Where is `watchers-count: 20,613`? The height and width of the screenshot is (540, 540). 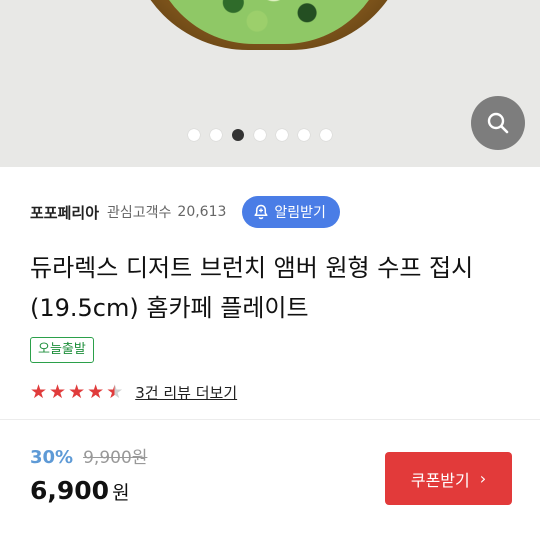 watchers-count: 20,613 is located at coordinates (202, 212).